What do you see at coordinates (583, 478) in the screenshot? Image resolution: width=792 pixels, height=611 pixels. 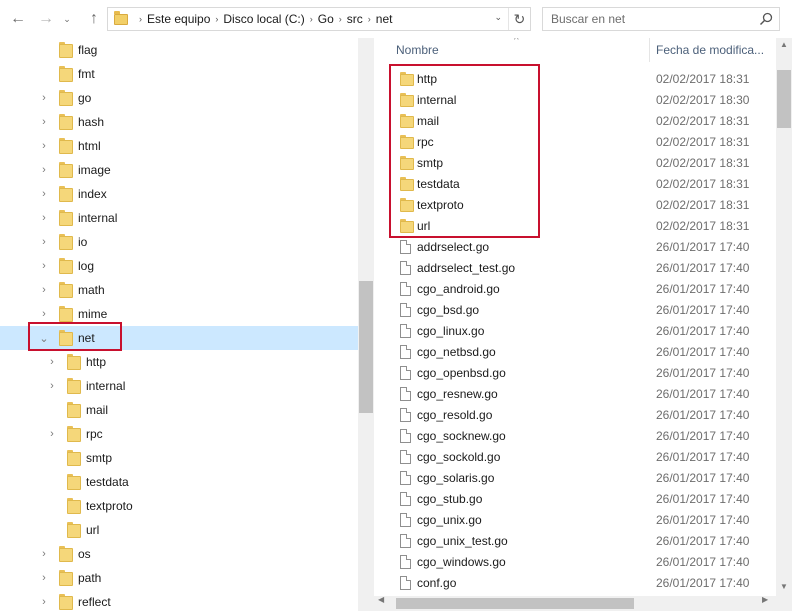 I see `file-list-item: cgo_solaris.go 26/01/2017 17:40` at bounding box center [583, 478].